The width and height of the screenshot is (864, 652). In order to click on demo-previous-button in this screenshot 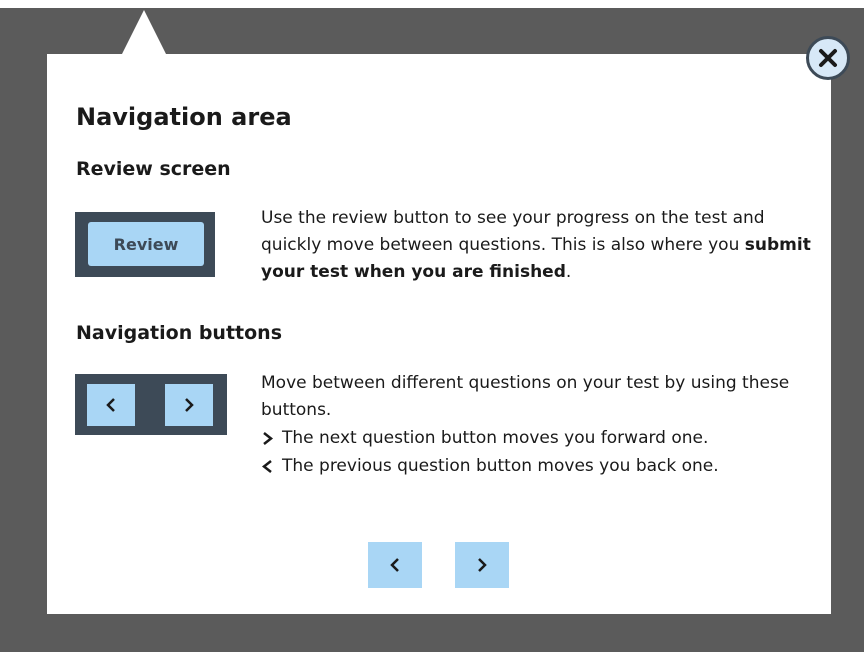, I will do `click(111, 405)`.